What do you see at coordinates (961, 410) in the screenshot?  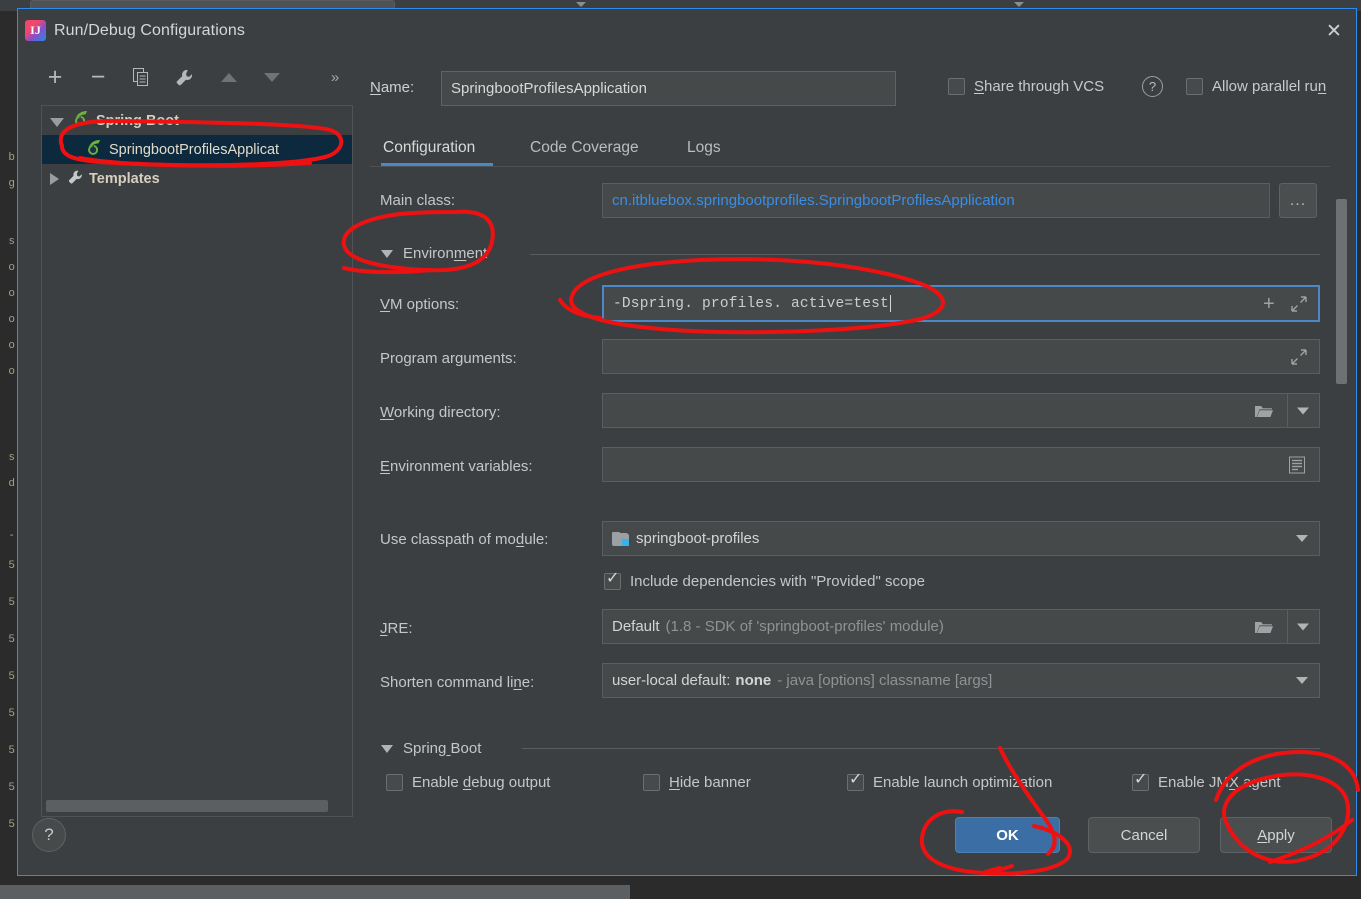 I see `working-directory-field` at bounding box center [961, 410].